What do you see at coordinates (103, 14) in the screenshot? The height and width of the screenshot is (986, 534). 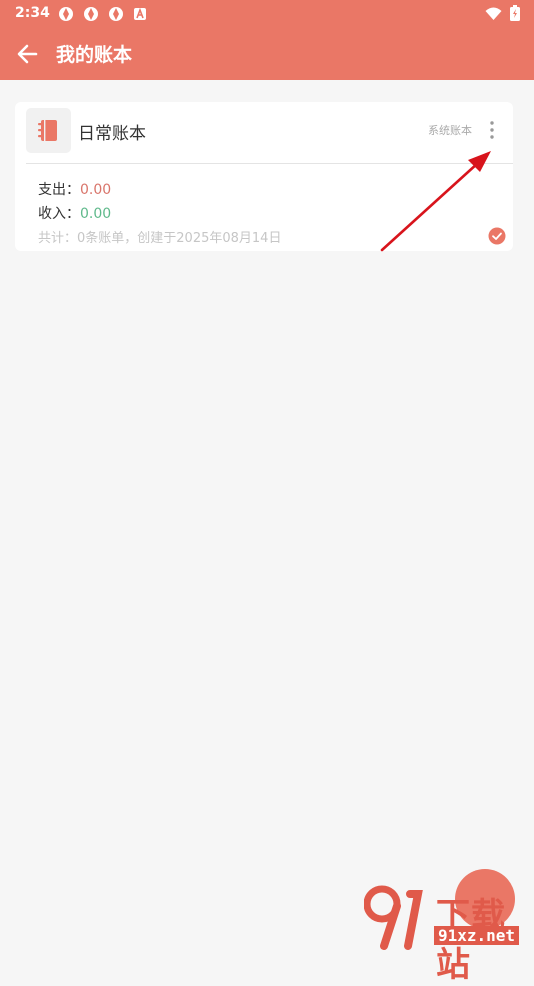 I see `notification-icons` at bounding box center [103, 14].